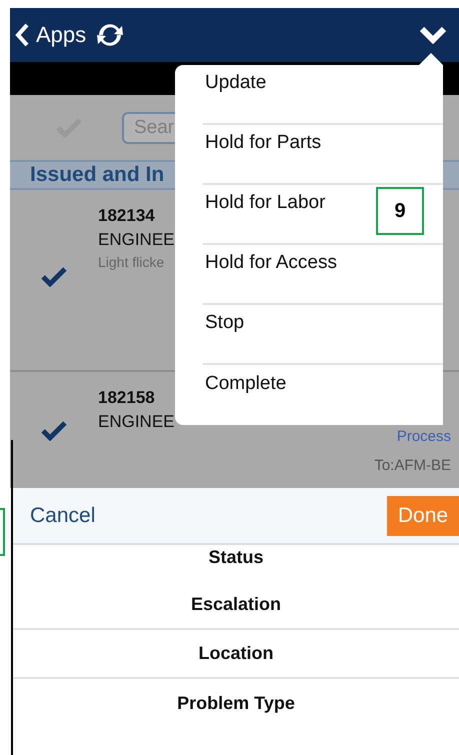 This screenshot has width=459, height=755. What do you see at coordinates (132, 262) in the screenshot?
I see `work-order-description: Light flicke` at bounding box center [132, 262].